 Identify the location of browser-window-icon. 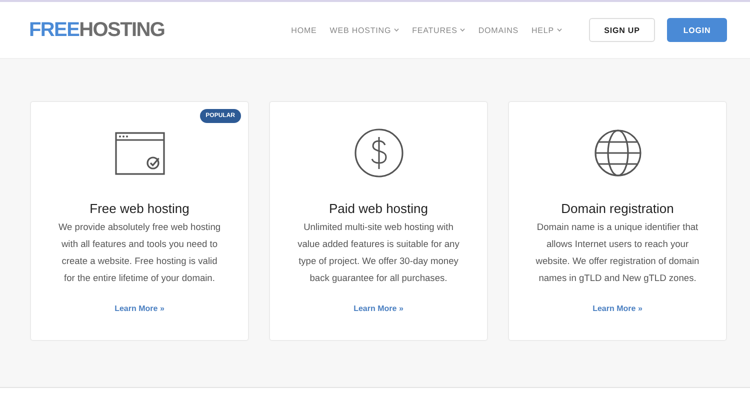
(139, 153).